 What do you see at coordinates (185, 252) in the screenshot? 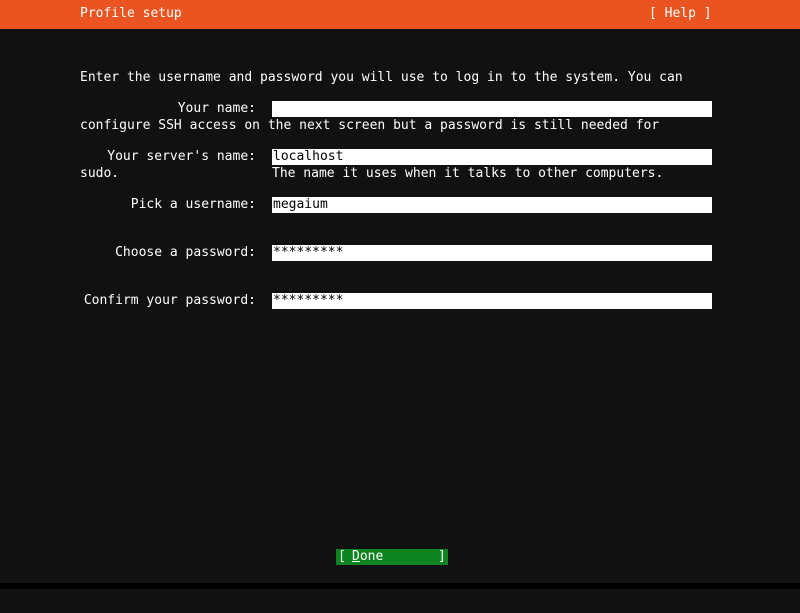
I see `password-label: Choose a password:` at bounding box center [185, 252].